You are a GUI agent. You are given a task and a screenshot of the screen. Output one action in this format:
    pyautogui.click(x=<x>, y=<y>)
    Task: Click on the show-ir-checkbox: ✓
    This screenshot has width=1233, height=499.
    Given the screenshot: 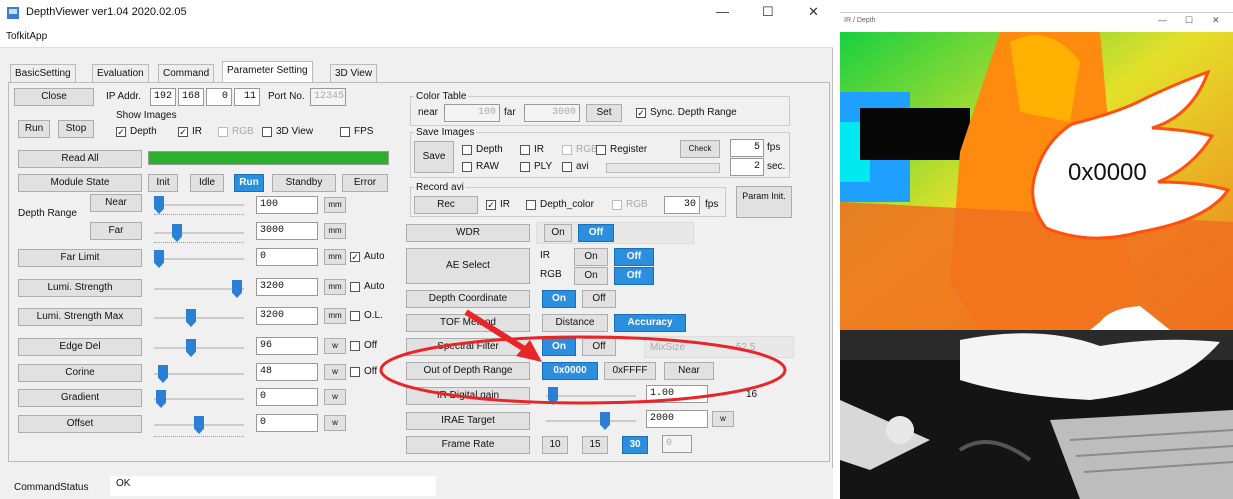 What is the action you would take?
    pyautogui.click(x=183, y=132)
    